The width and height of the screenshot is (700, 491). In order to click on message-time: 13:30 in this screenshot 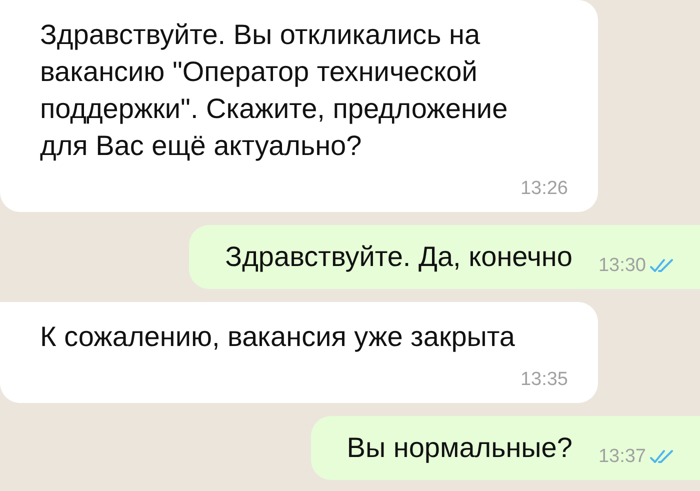, I will do `click(622, 266)`.